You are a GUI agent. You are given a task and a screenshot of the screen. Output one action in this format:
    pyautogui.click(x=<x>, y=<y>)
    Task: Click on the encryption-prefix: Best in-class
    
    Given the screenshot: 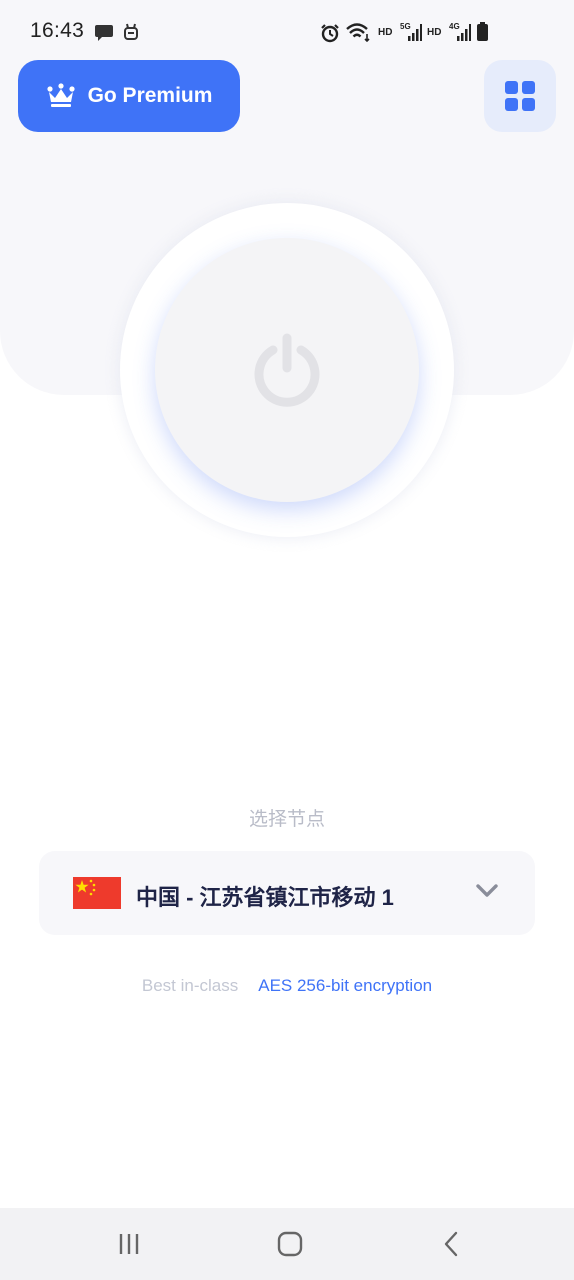 What is the action you would take?
    pyautogui.click(x=190, y=985)
    